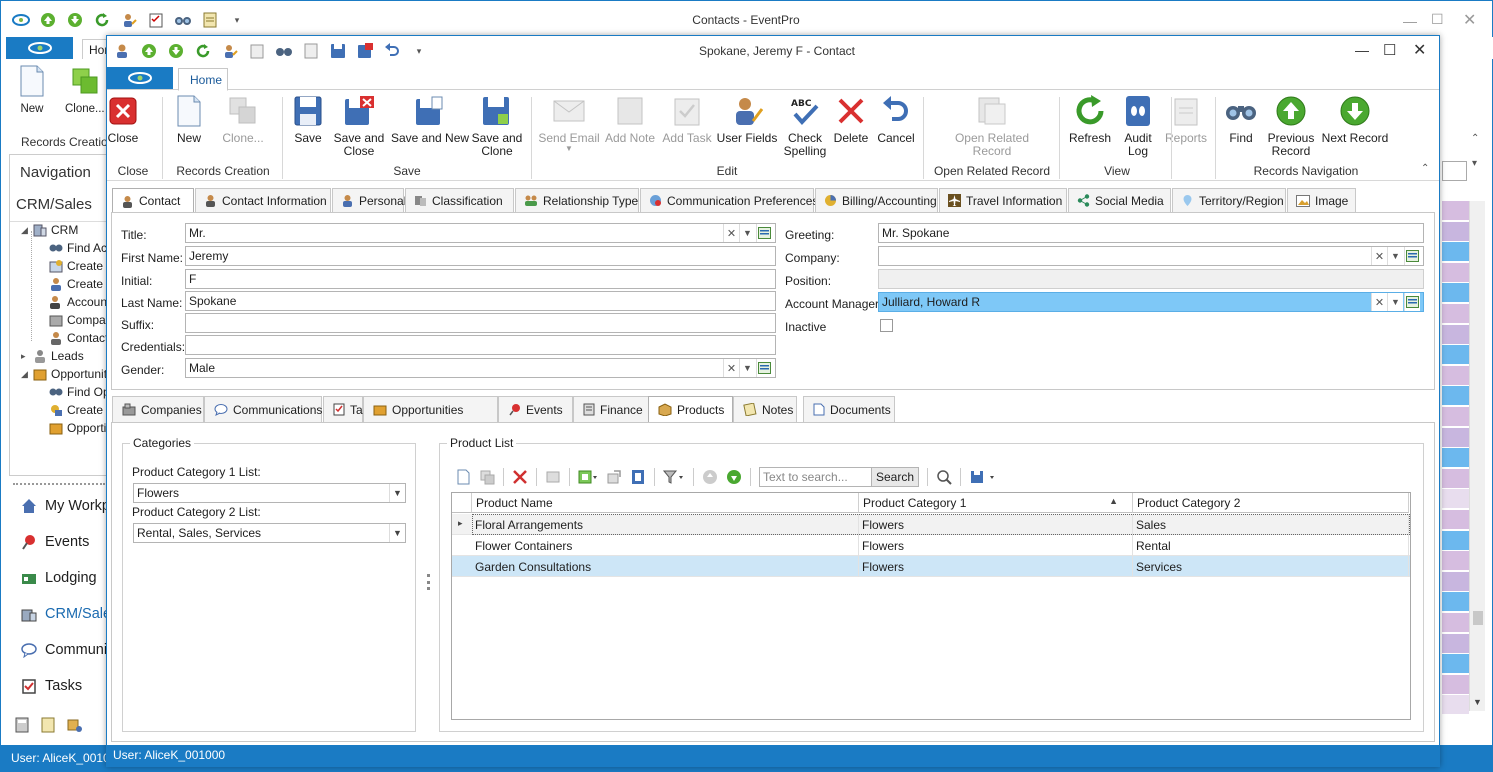 This screenshot has height=772, width=1493. I want to click on tab-companies: Companies, so click(158, 409).